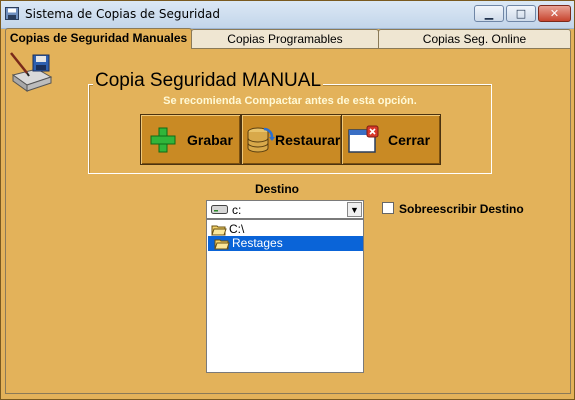 The width and height of the screenshot is (575, 400). I want to click on title-bar: Sistema de Copias de Seguridad ▁ □ ✕, so click(287, 15).